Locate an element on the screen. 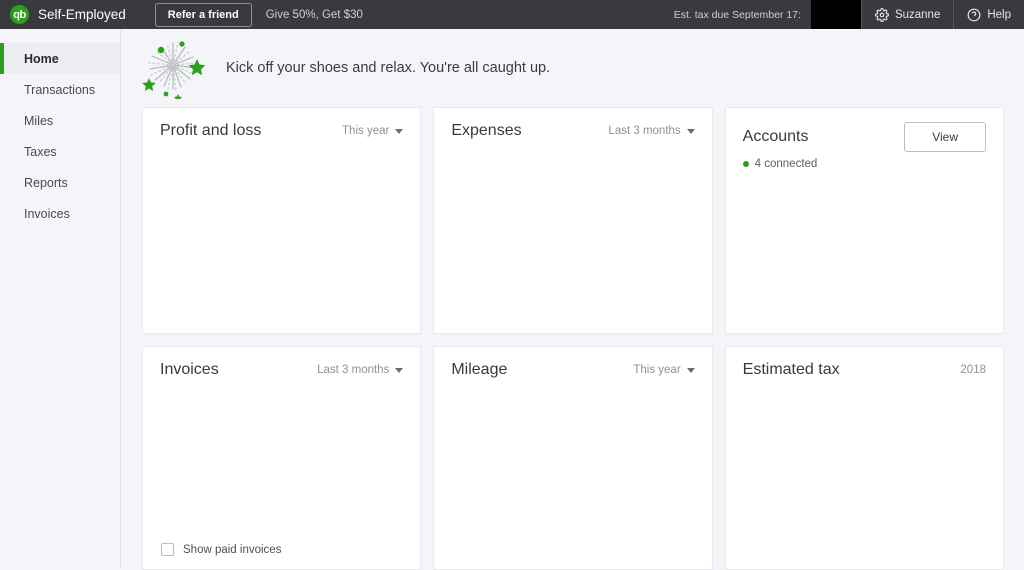  card-title: Mileage is located at coordinates (479, 369).